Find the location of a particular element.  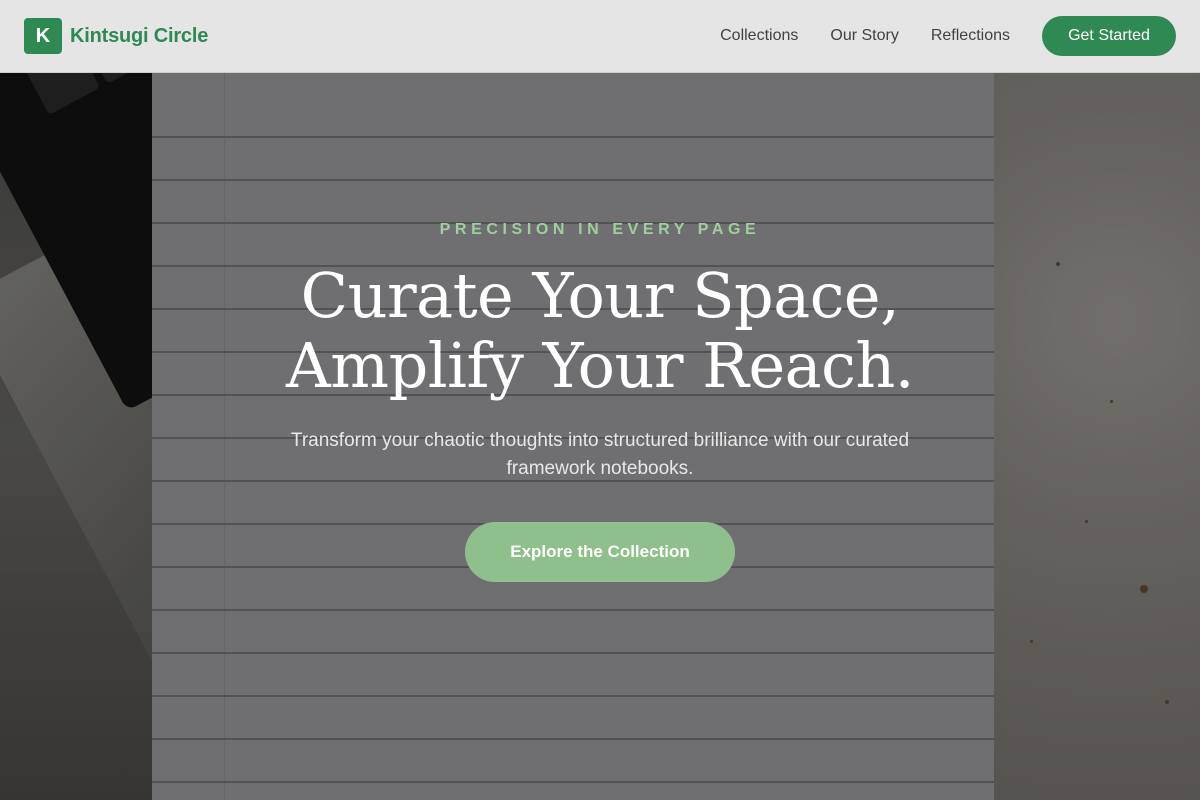

nav-link-collections: Collections is located at coordinates (759, 36).